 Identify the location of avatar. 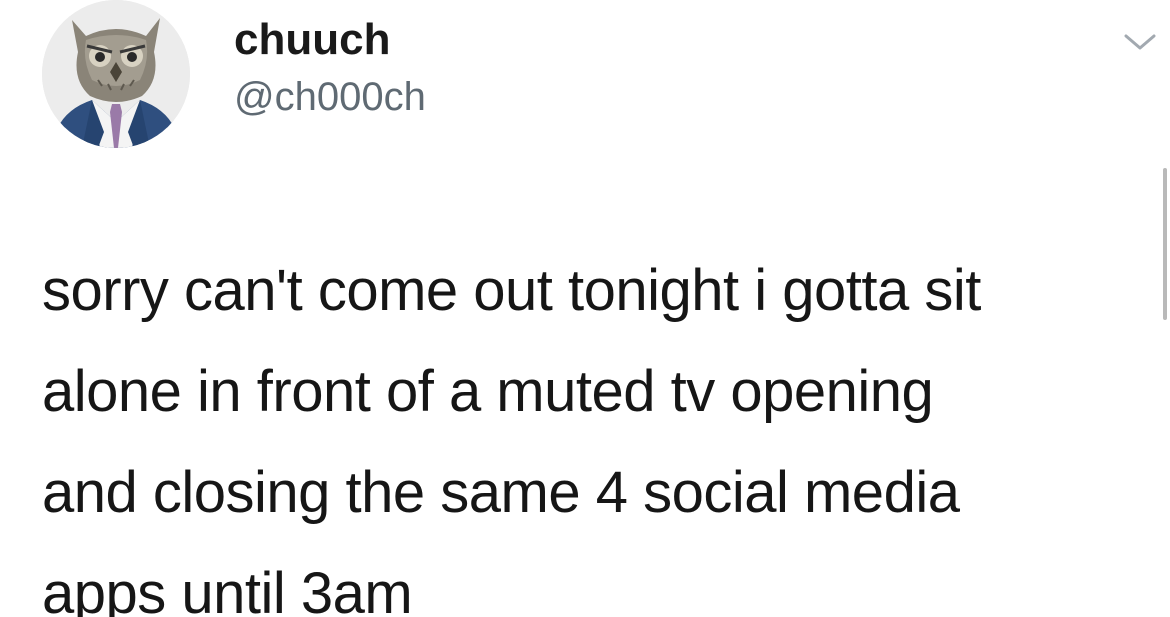
(116, 74).